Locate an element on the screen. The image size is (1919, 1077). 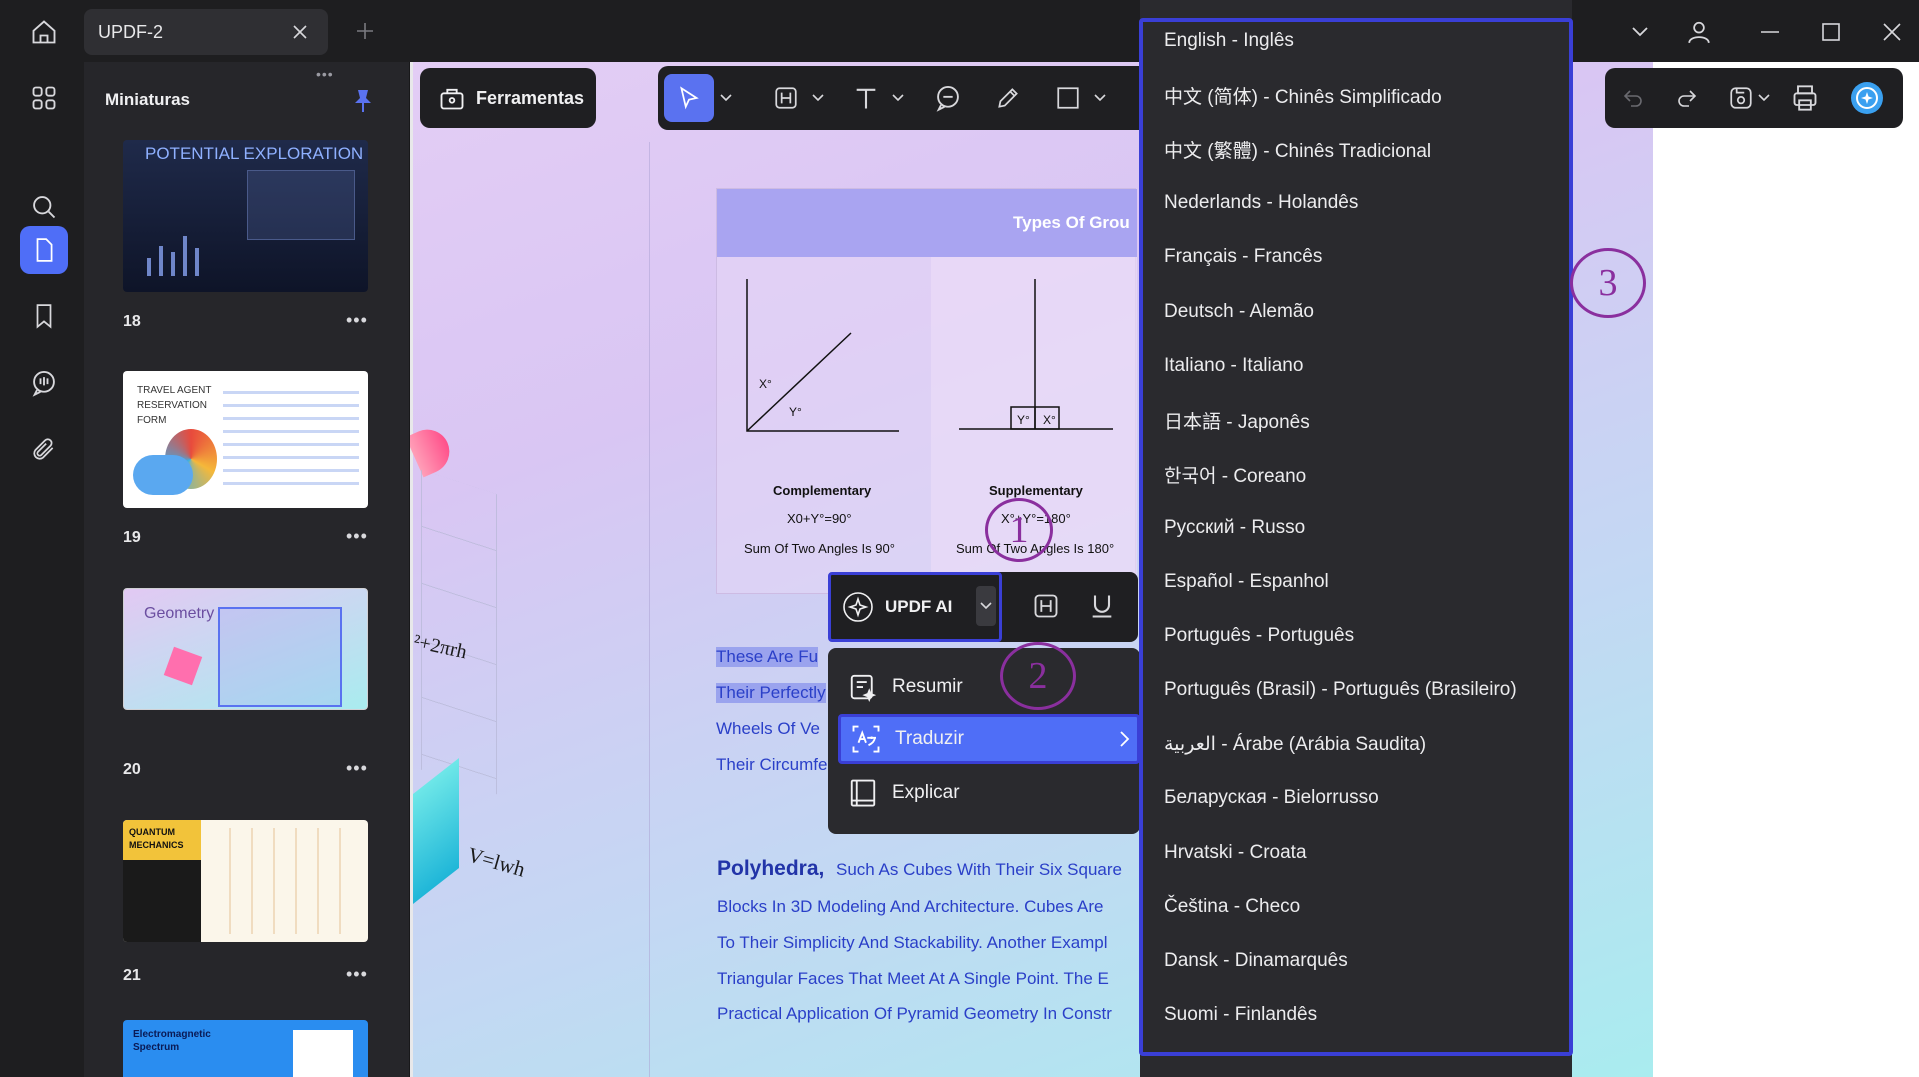
select-tool-button is located at coordinates (689, 98).